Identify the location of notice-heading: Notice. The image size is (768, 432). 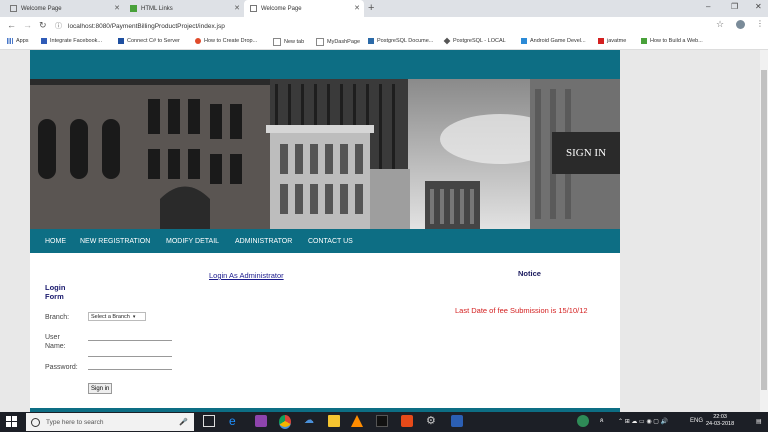
(529, 273).